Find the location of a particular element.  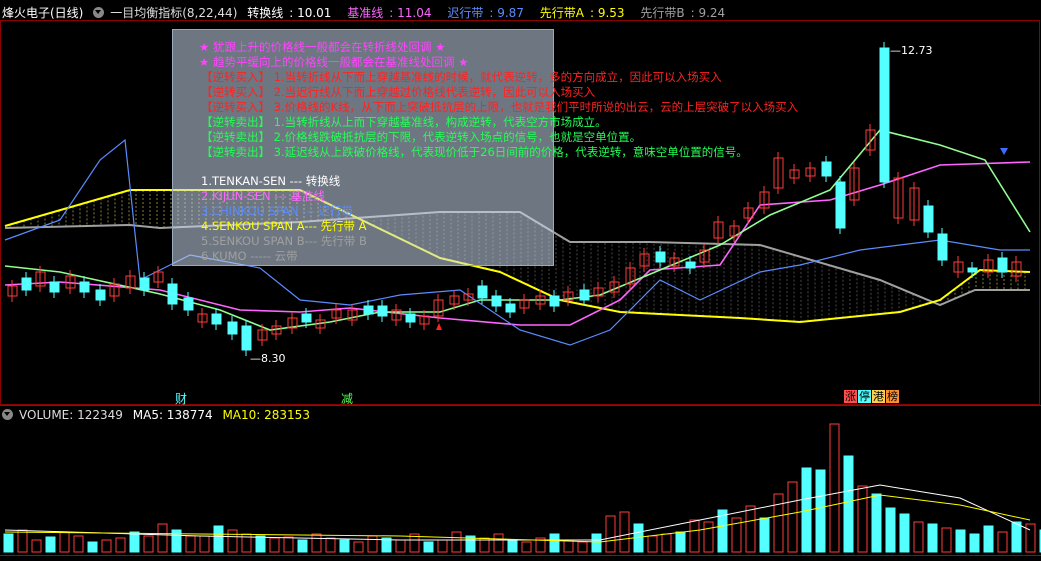

volume-value: VOLUME: 122349 is located at coordinates (71, 415).